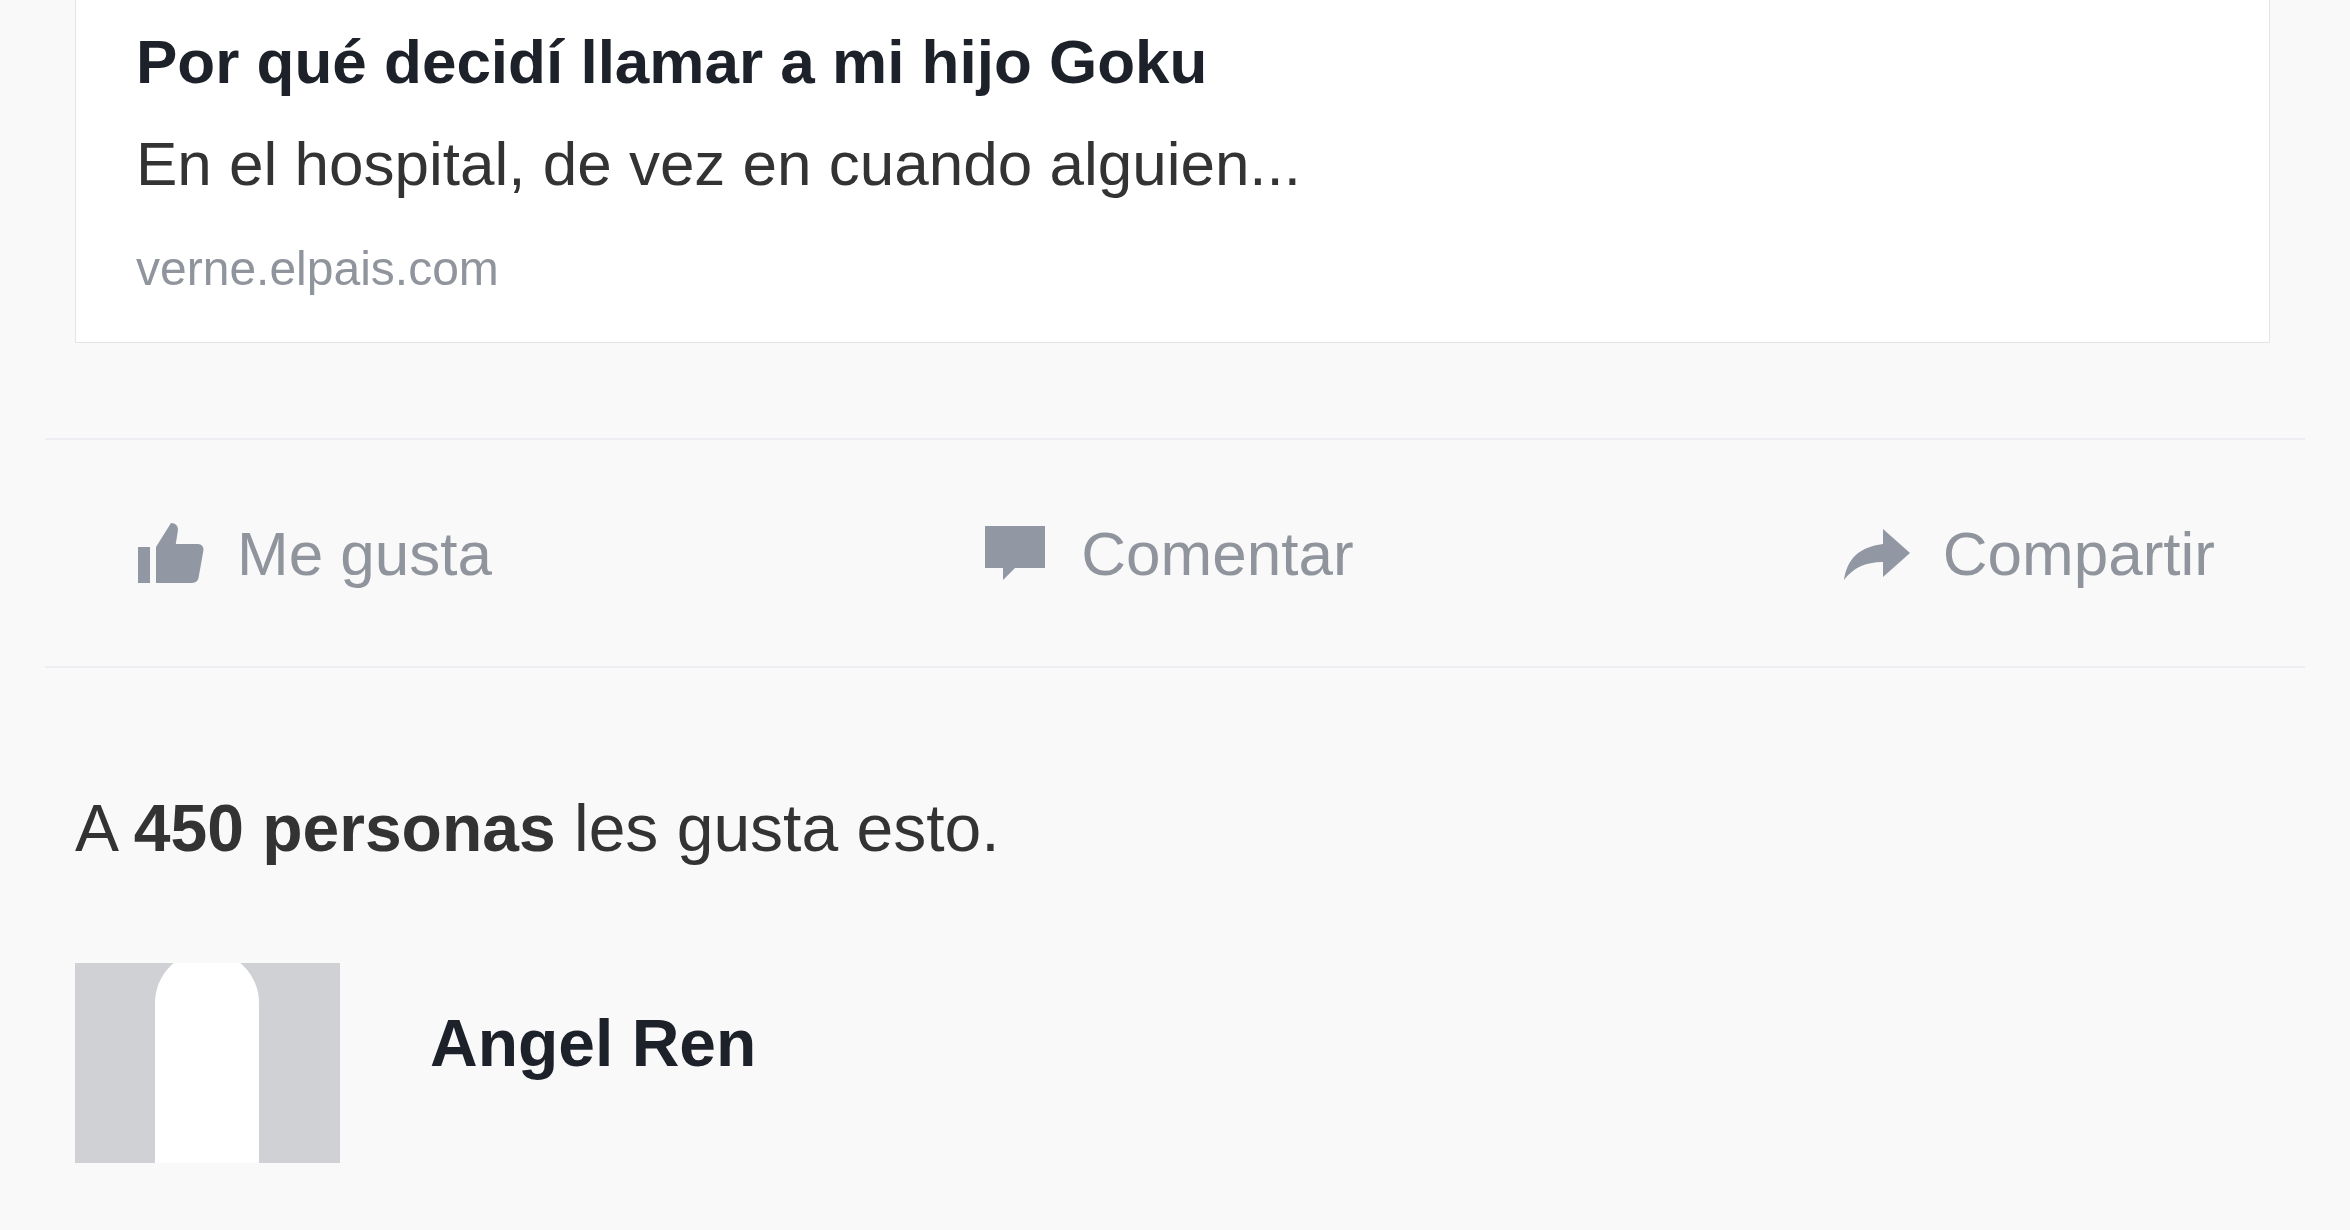 The height and width of the screenshot is (1230, 2350). Describe the element at coordinates (593, 1043) in the screenshot. I see `comment-author: Angel Ren` at that location.